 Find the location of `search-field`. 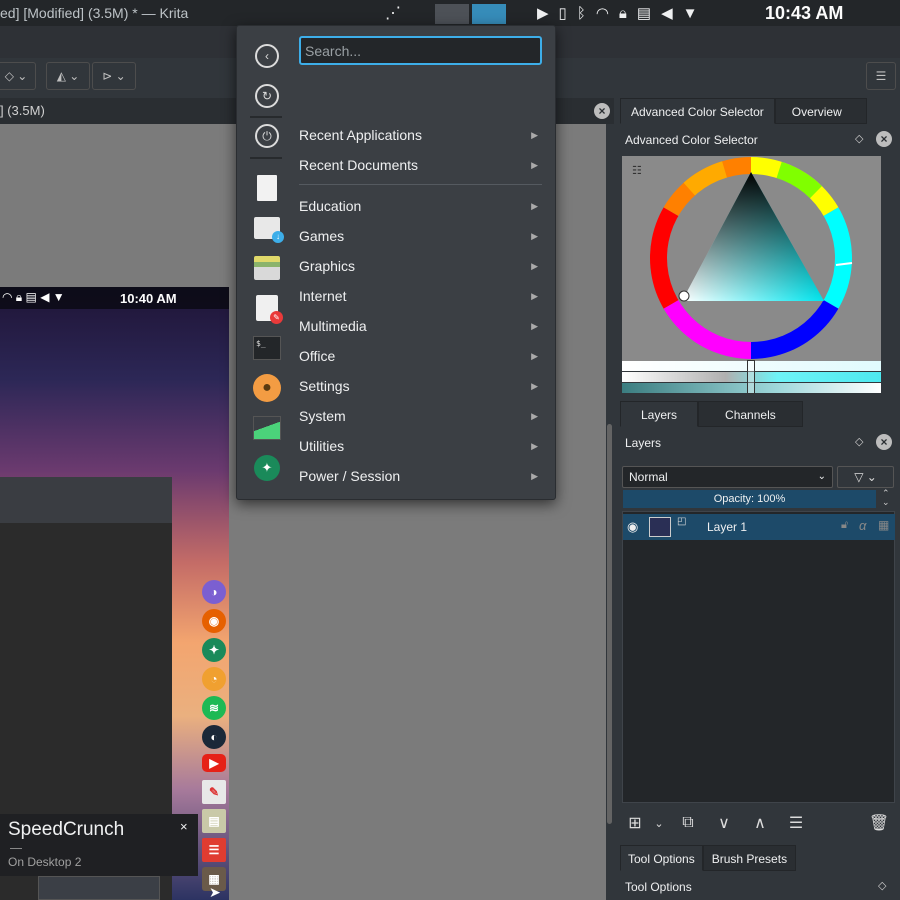

search-field is located at coordinates (420, 50).